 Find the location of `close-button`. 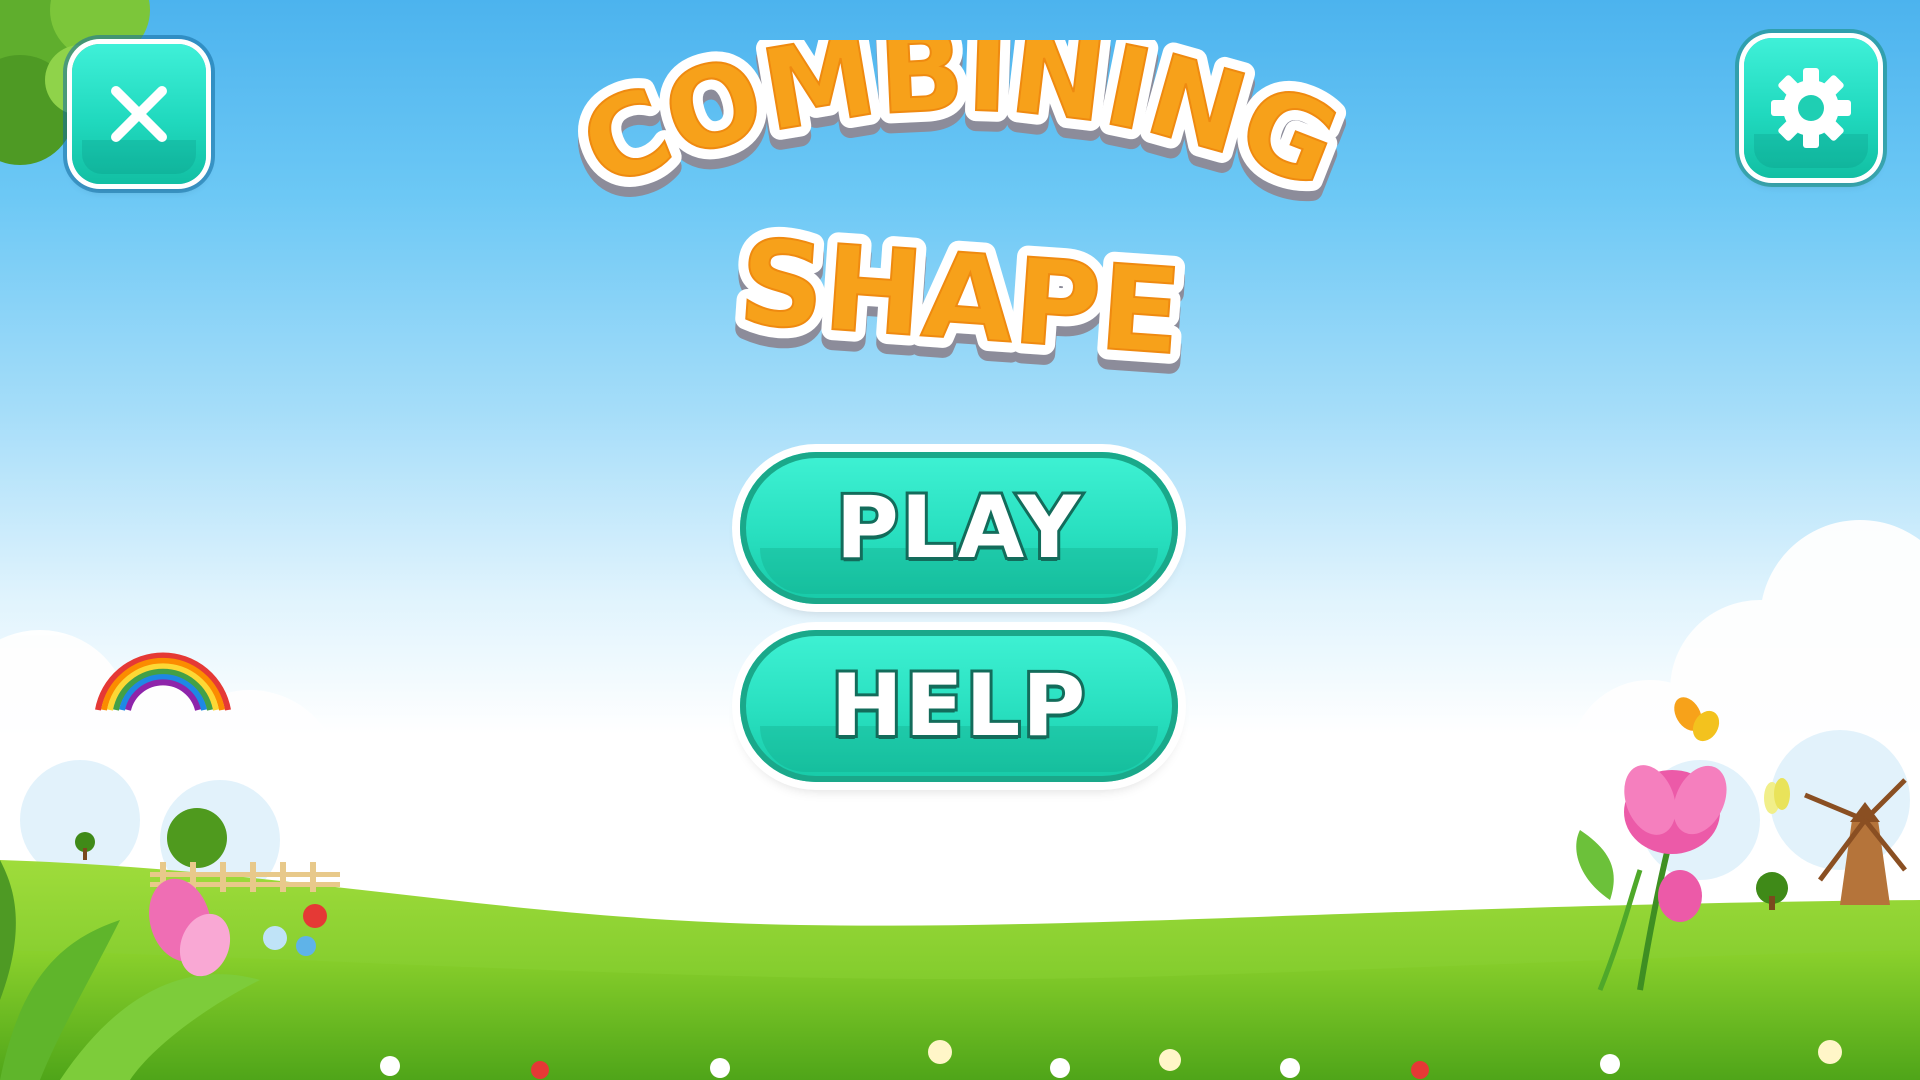

close-button is located at coordinates (139, 114).